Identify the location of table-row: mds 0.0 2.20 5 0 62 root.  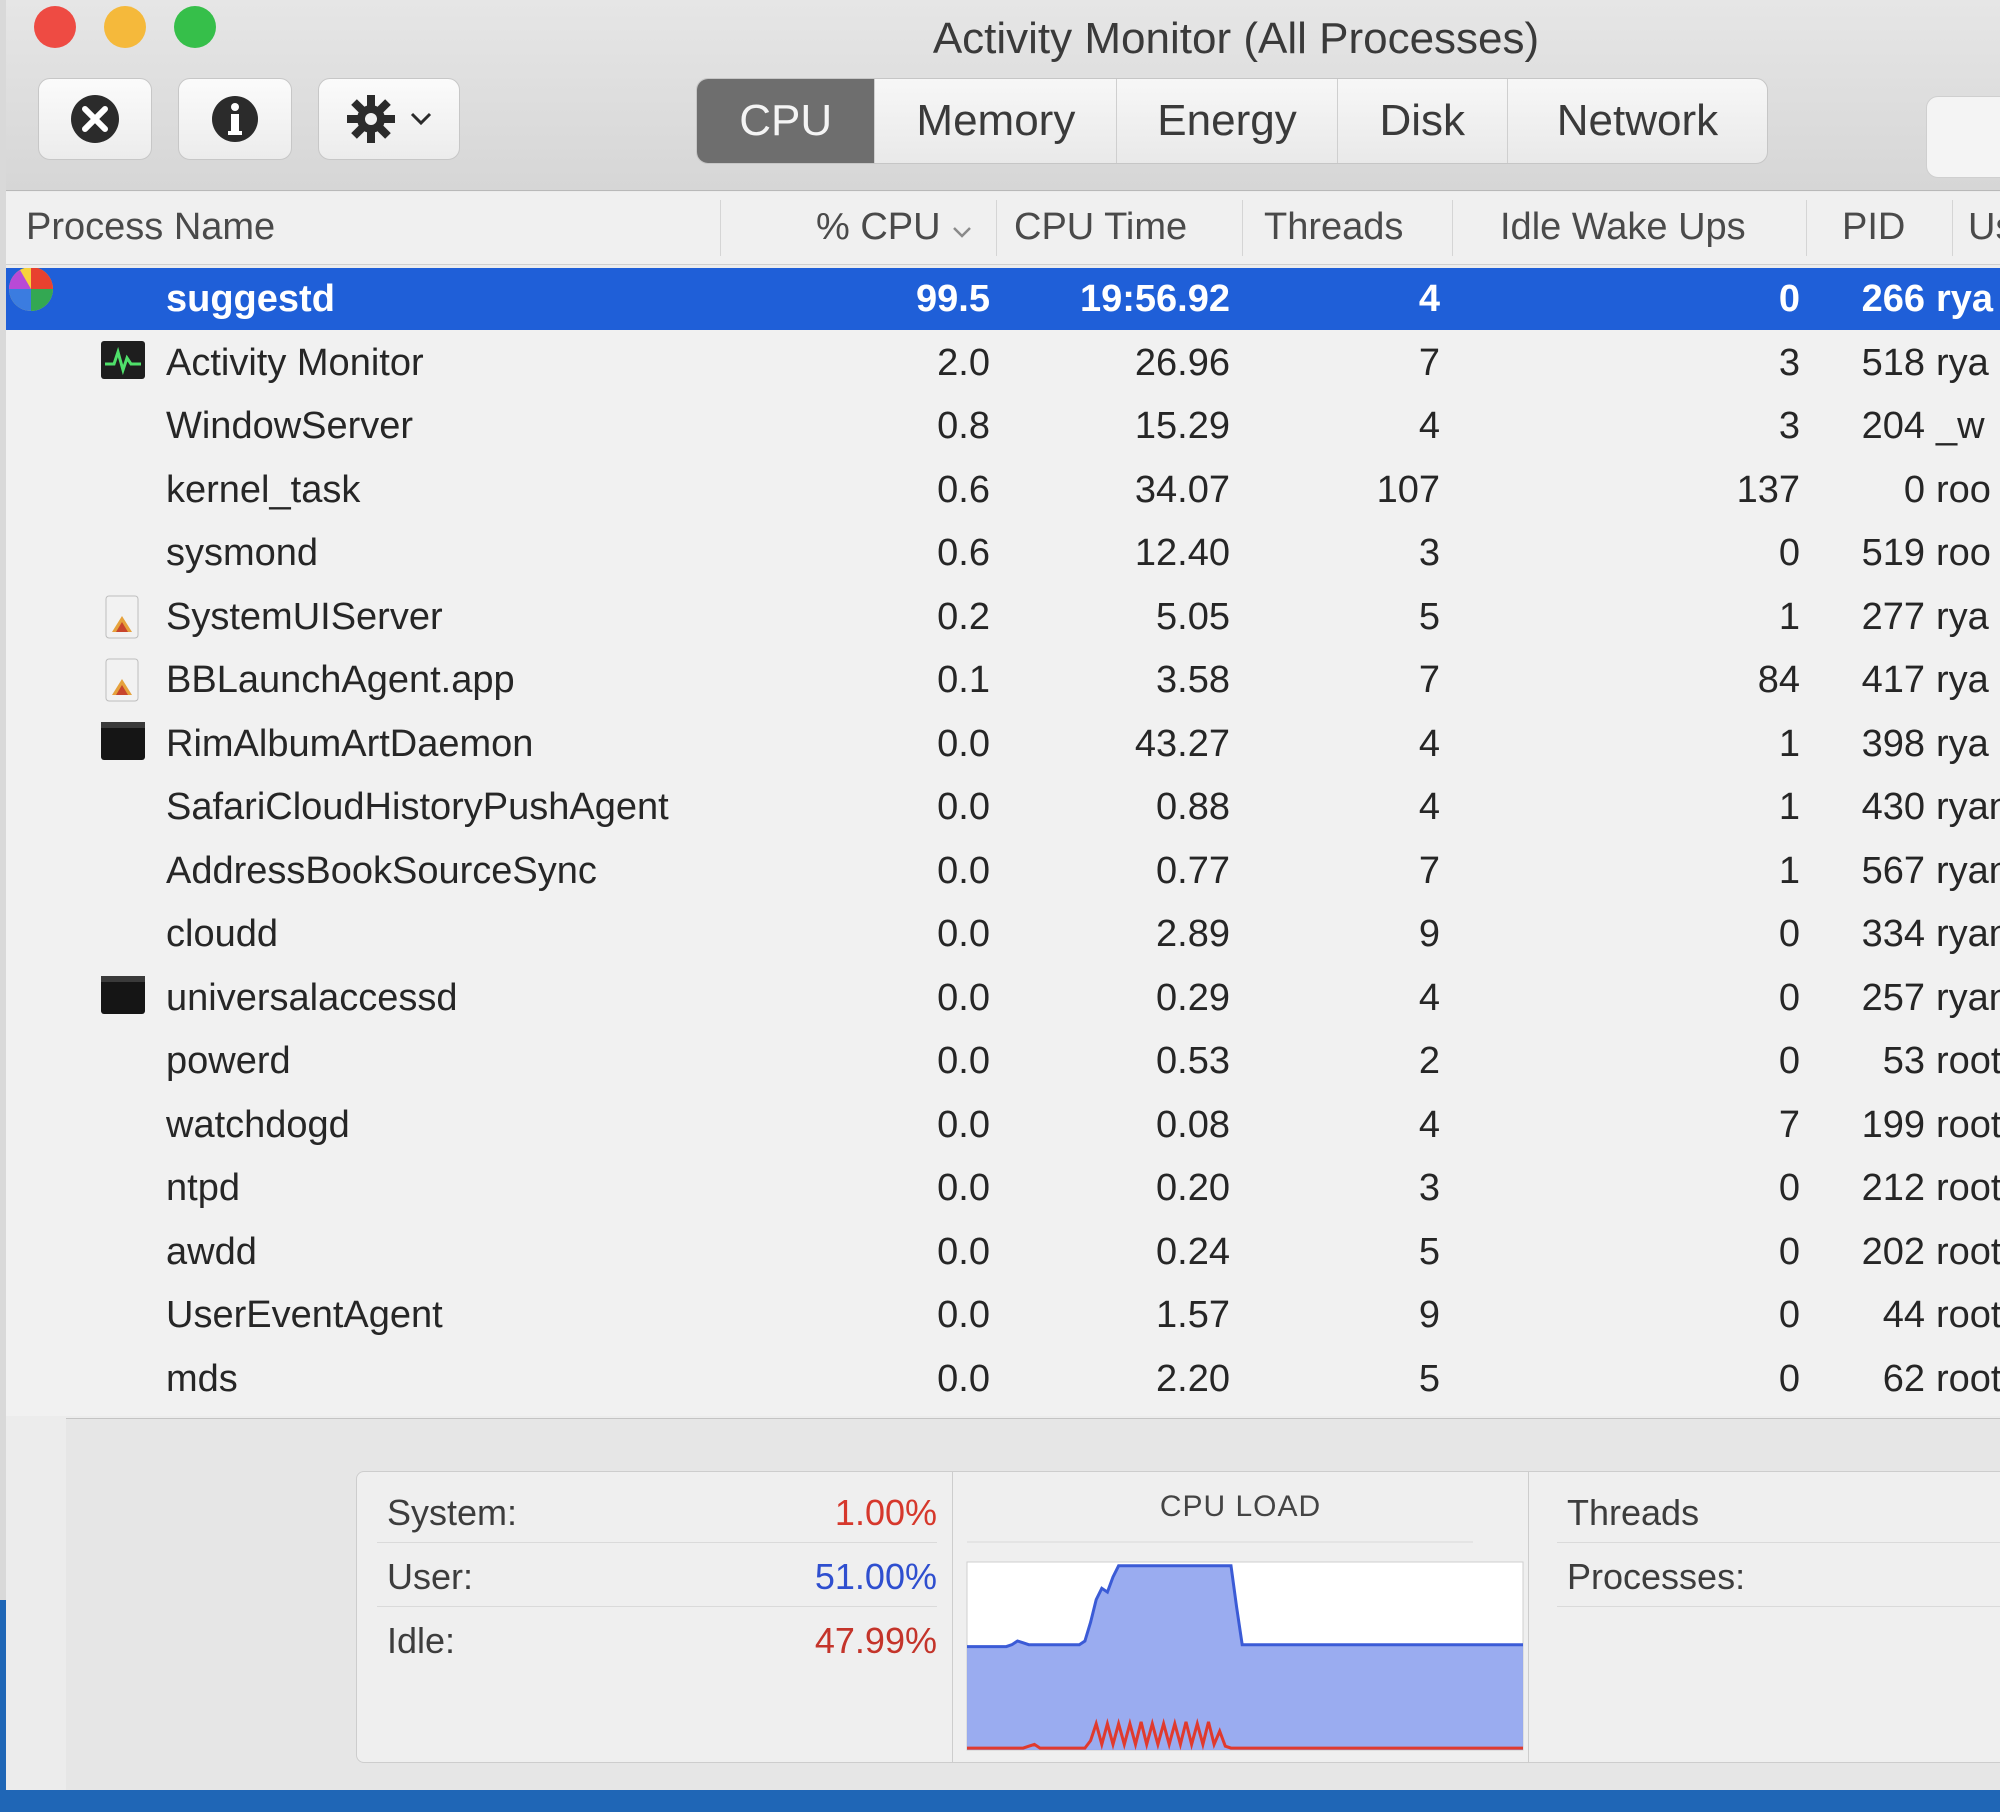
(1003, 1379).